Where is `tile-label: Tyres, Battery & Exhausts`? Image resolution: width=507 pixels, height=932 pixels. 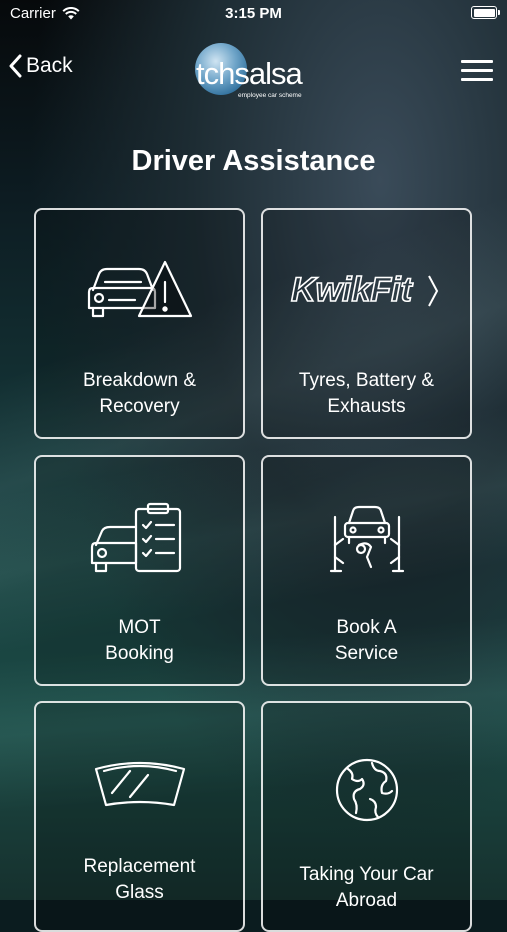
tile-label: Tyres, Battery & Exhausts is located at coordinates (366, 393).